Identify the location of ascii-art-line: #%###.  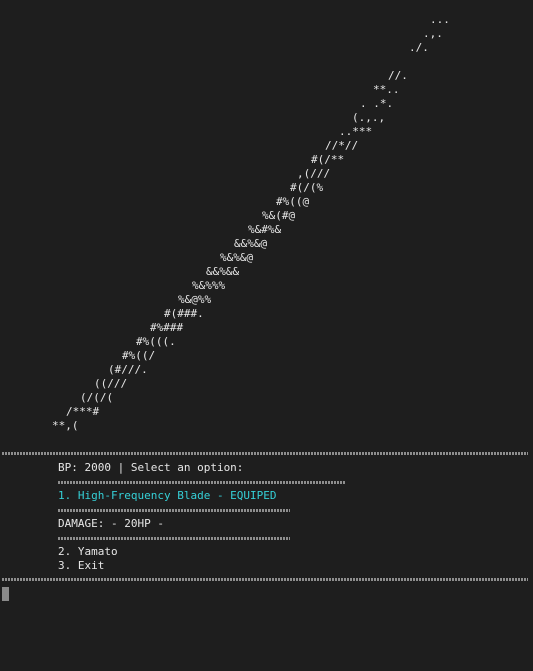
(167, 327).